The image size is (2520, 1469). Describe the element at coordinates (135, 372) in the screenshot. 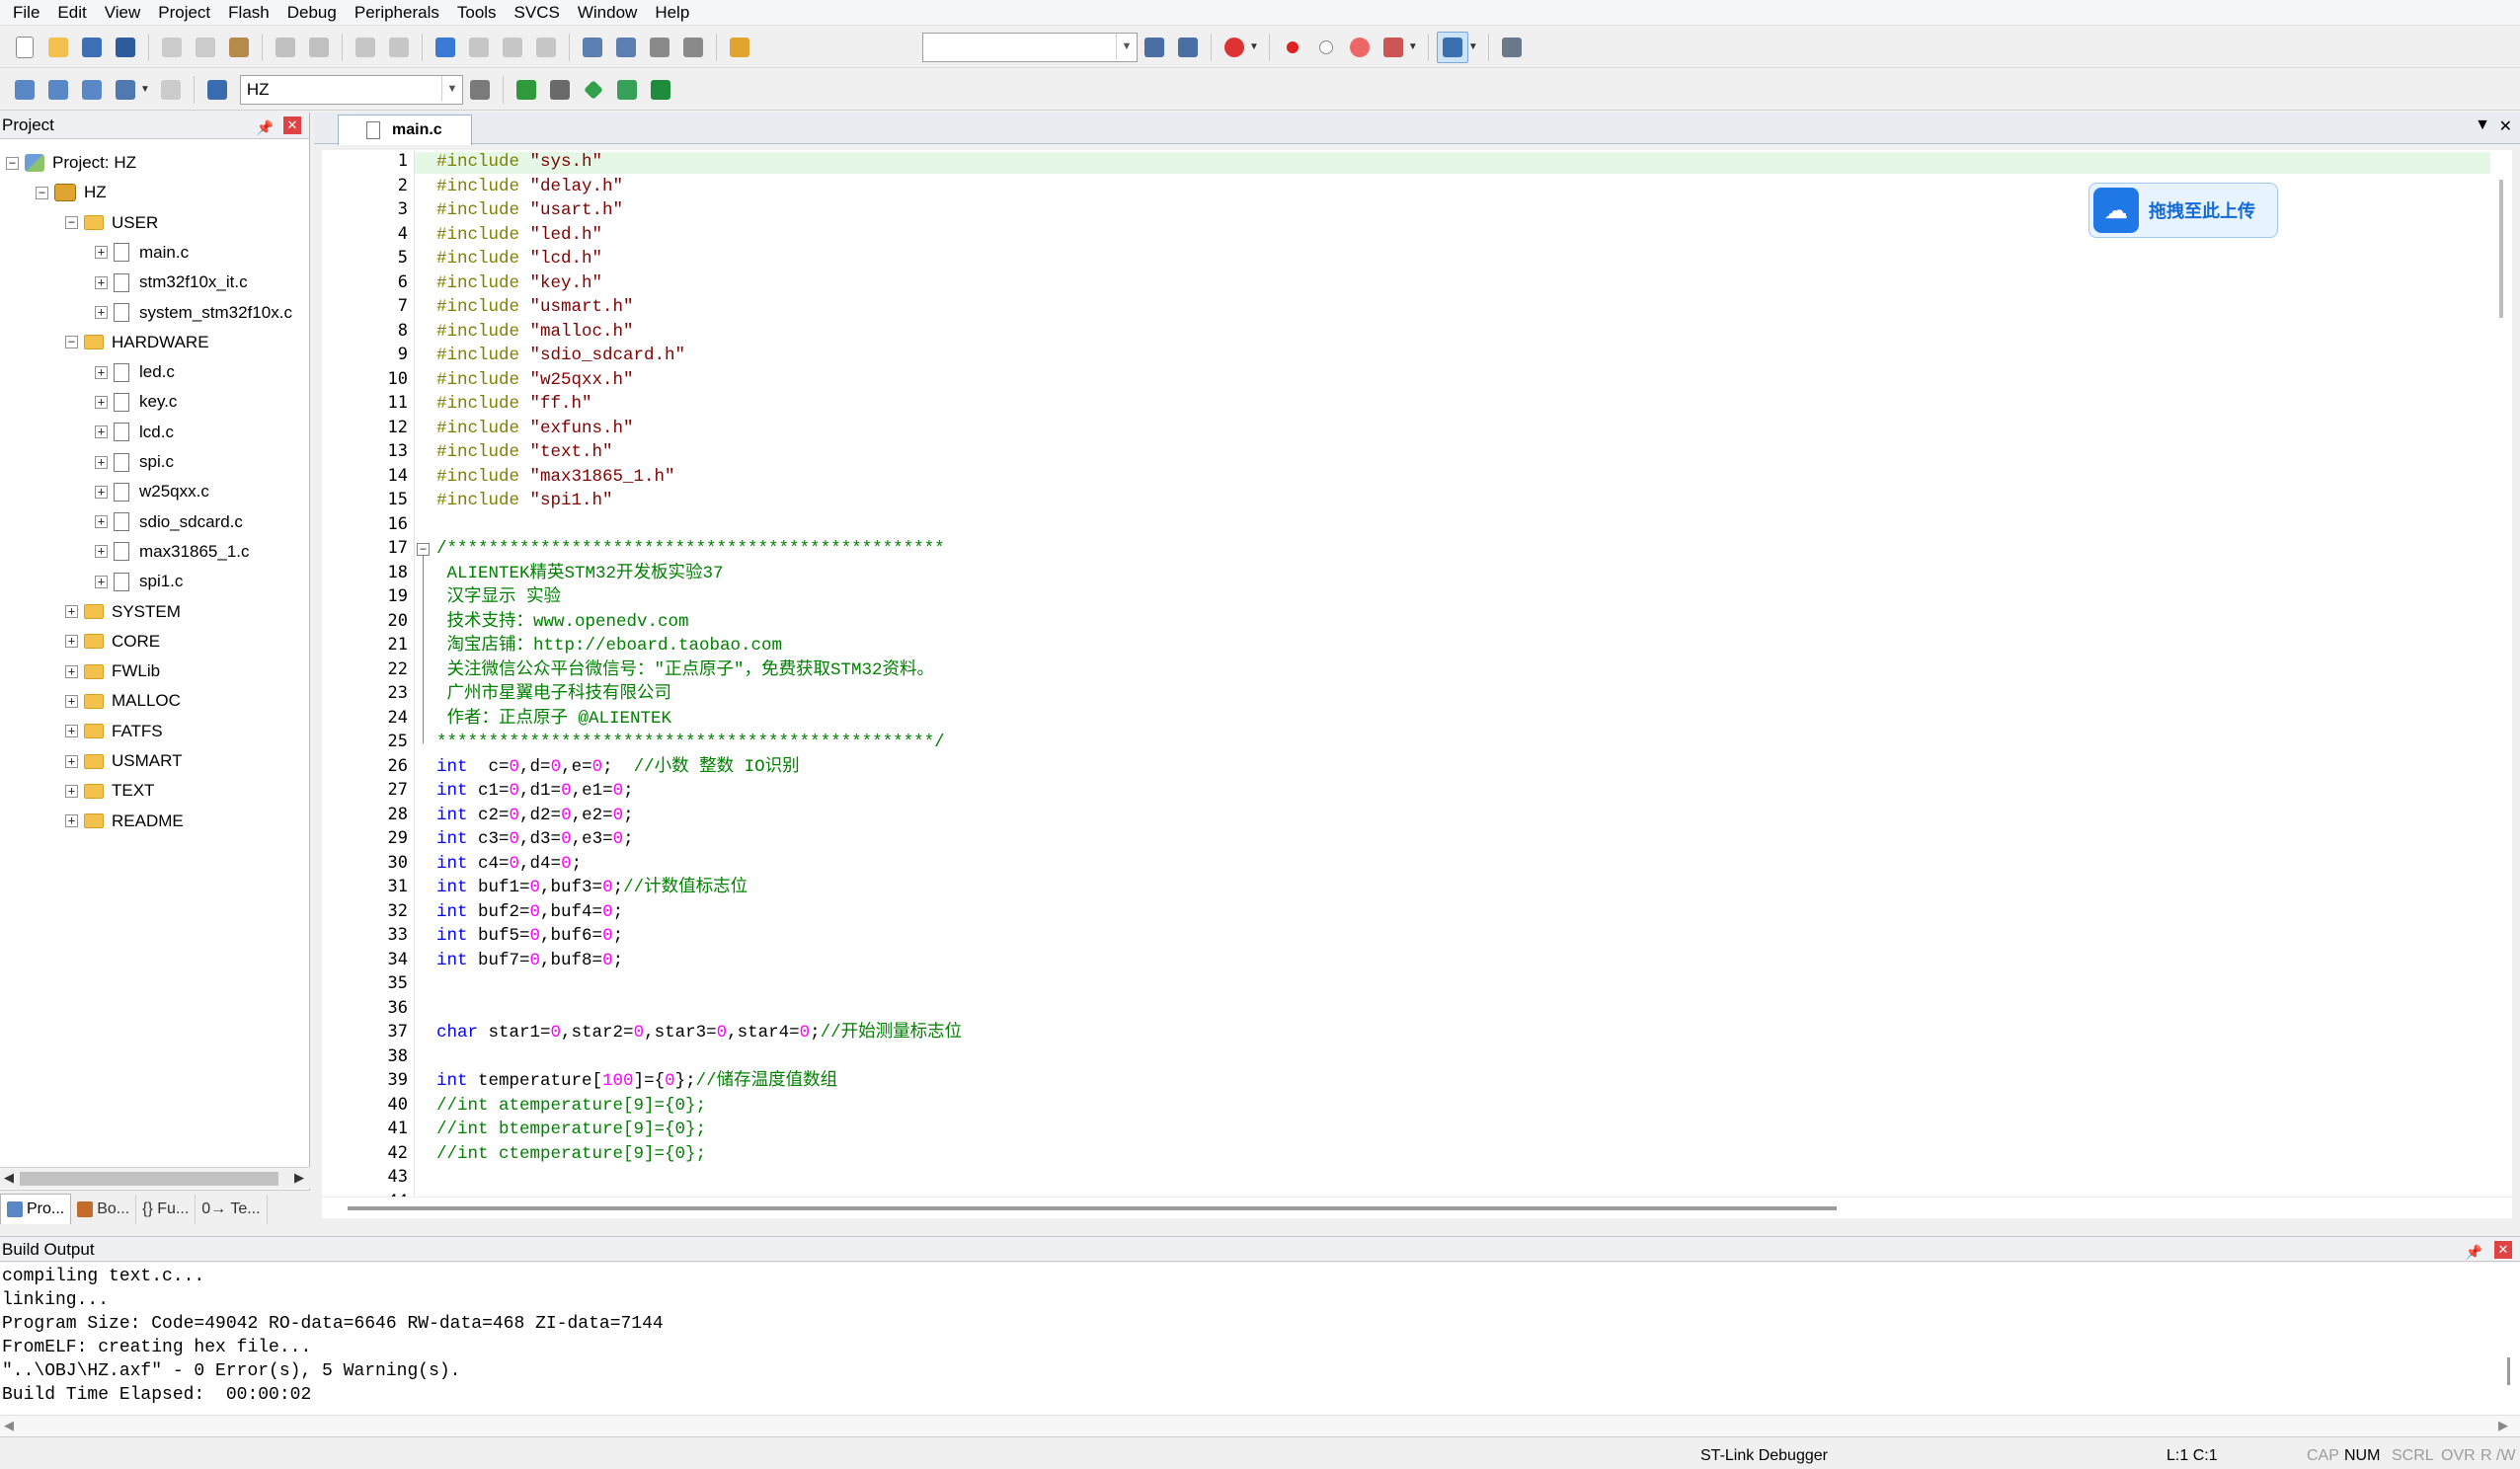

I see `tree-item-file: + led.c` at that location.